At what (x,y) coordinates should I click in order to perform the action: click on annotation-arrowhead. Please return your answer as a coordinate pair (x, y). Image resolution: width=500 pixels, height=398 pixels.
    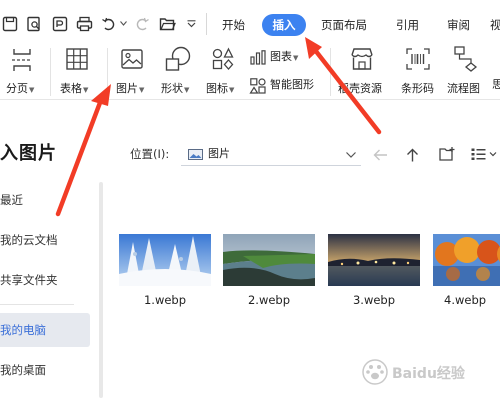
    Looking at the image, I should click on (101, 95).